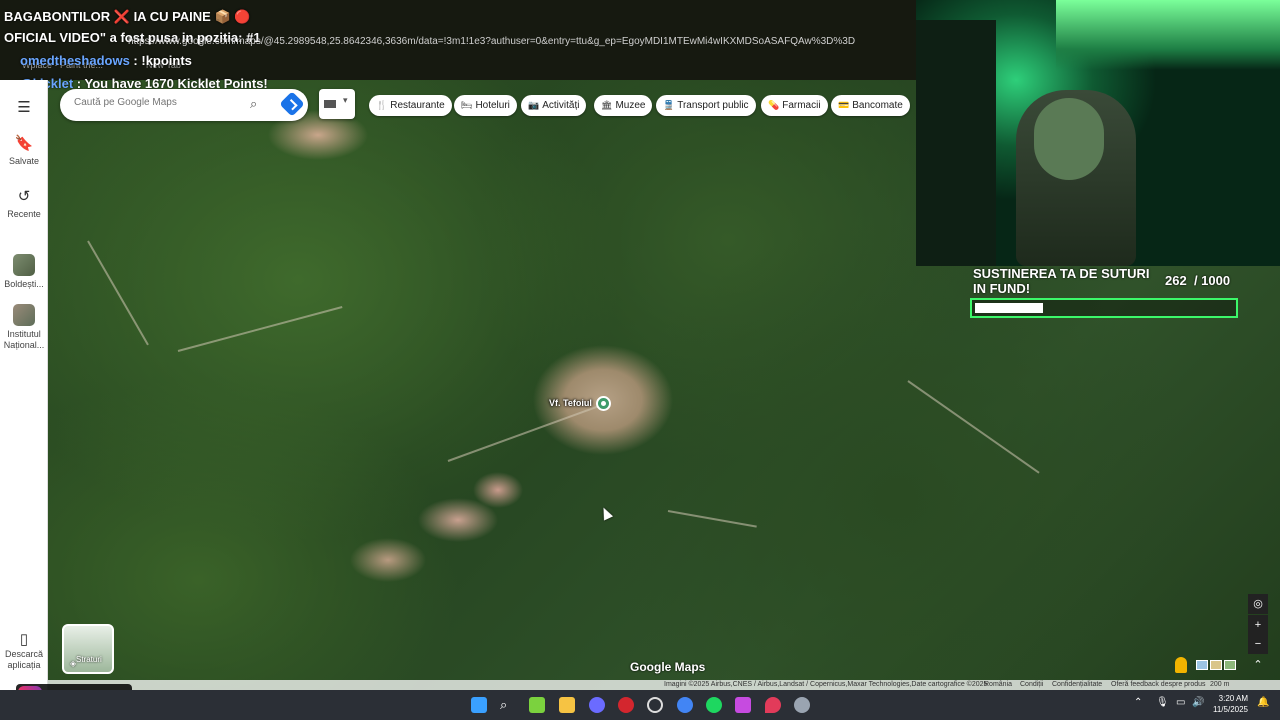  Describe the element at coordinates (1077, 685) in the screenshot. I see `footer-link: Confidențialitate` at that location.